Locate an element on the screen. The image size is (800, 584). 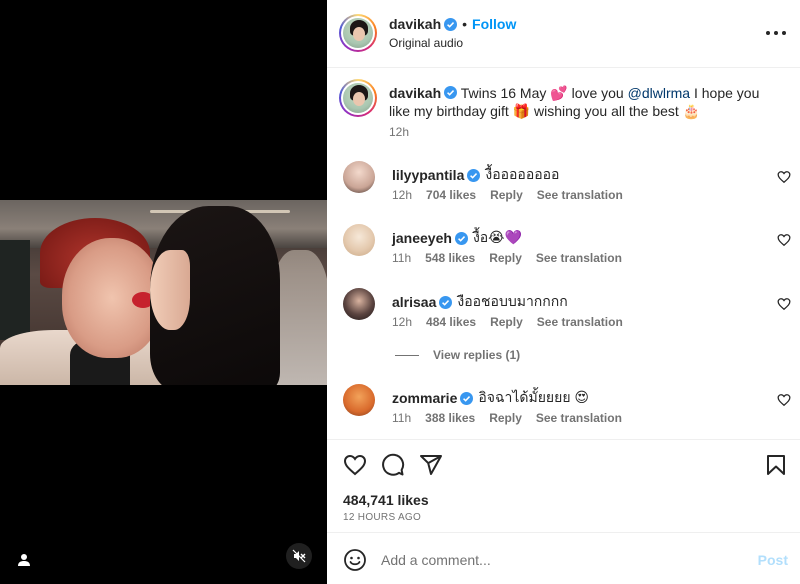
likes-count: 484,741 likes is located at coordinates (386, 500).